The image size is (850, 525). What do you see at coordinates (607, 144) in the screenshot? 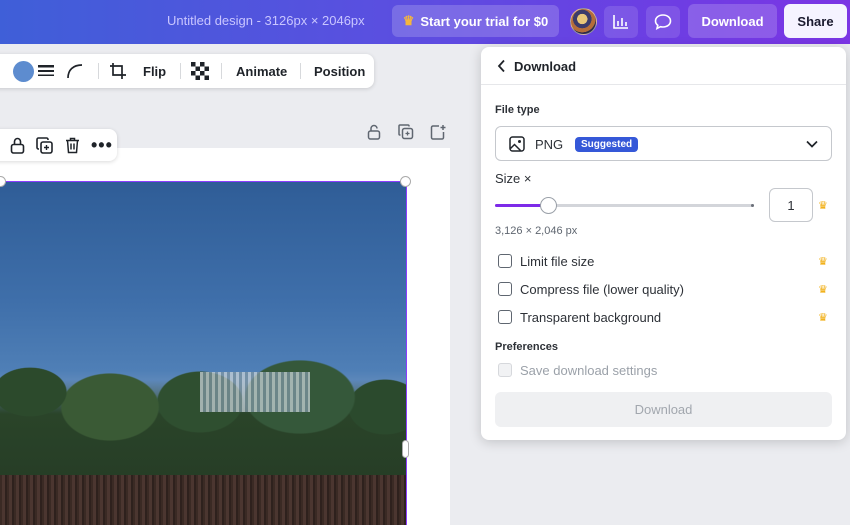
I see `suggested-badge: Suggested` at bounding box center [607, 144].